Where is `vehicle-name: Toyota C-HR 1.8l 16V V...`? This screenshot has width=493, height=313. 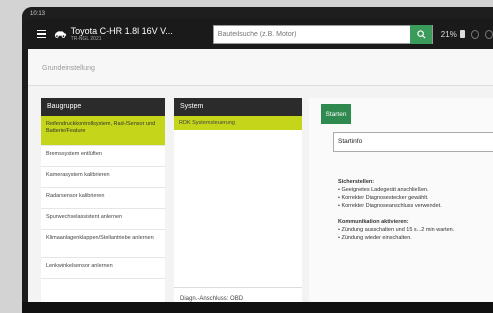 vehicle-name: Toyota C-HR 1.8l 16V V... is located at coordinates (121, 31).